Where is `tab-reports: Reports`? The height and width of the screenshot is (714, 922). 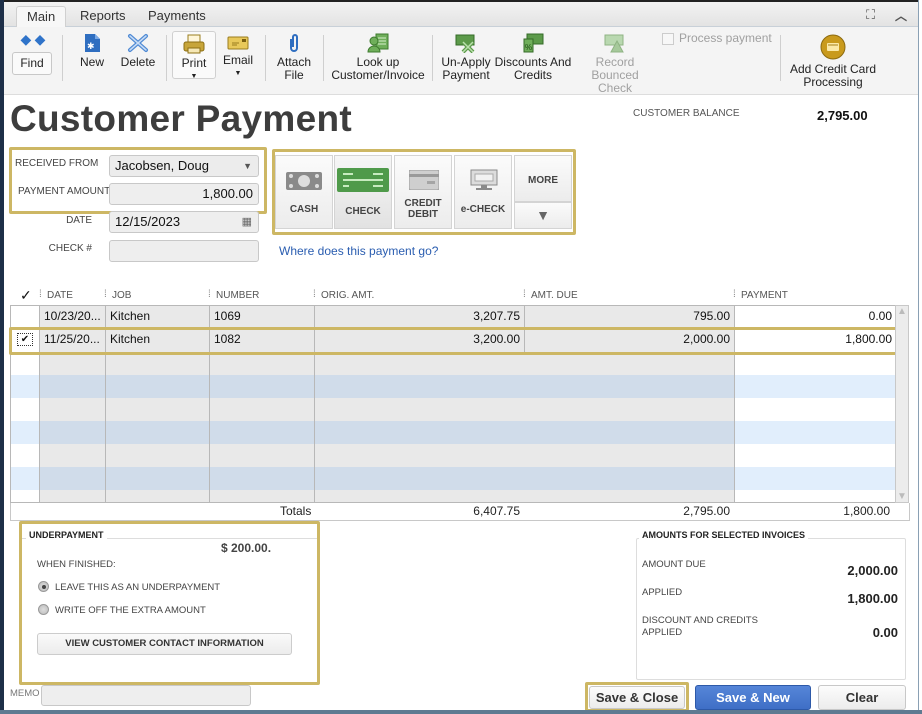
tab-reports: Reports is located at coordinates (103, 17).